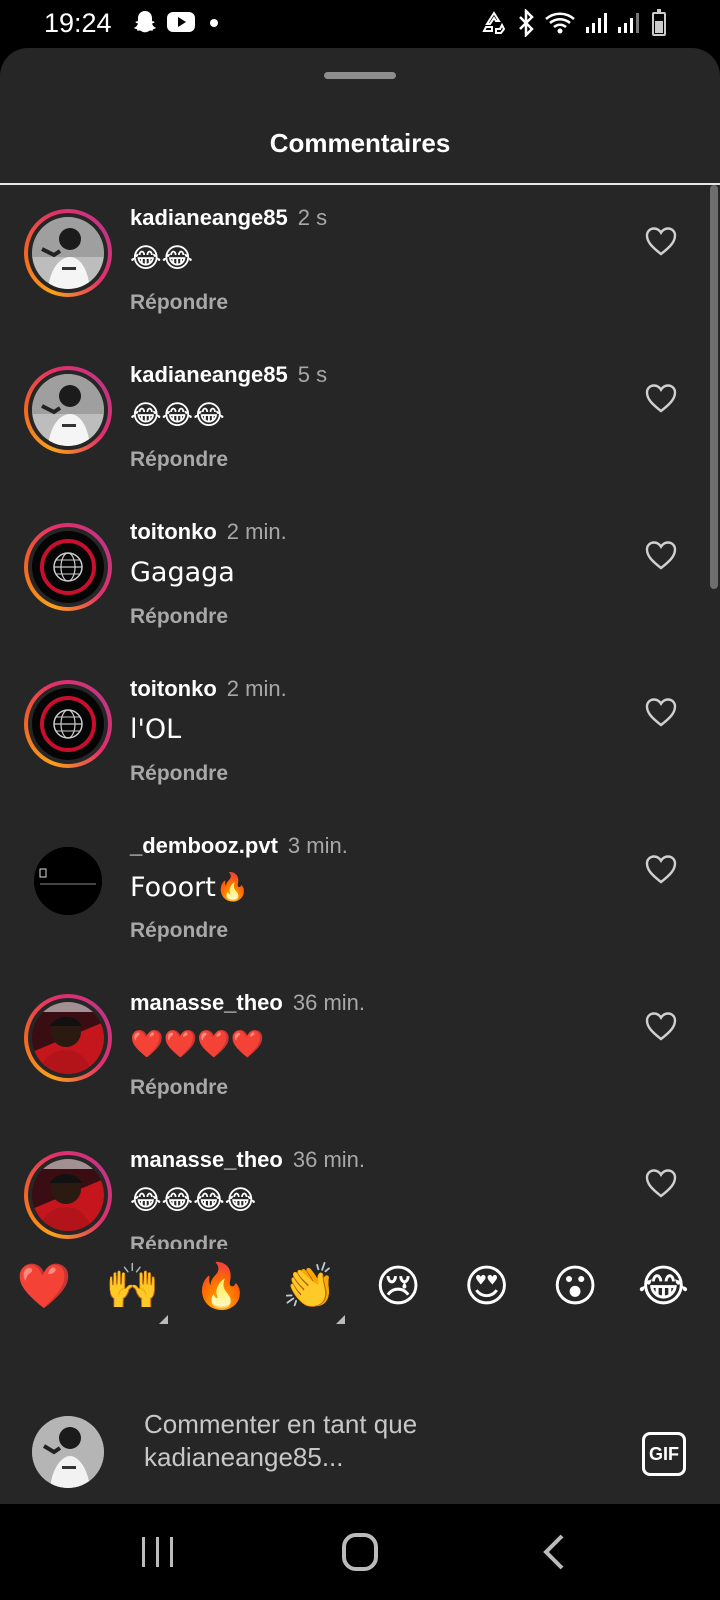 The height and width of the screenshot is (1600, 720). What do you see at coordinates (360, 422) in the screenshot?
I see `comment-item: kadianeange85 5 s 😂😂😂 Répondre` at bounding box center [360, 422].